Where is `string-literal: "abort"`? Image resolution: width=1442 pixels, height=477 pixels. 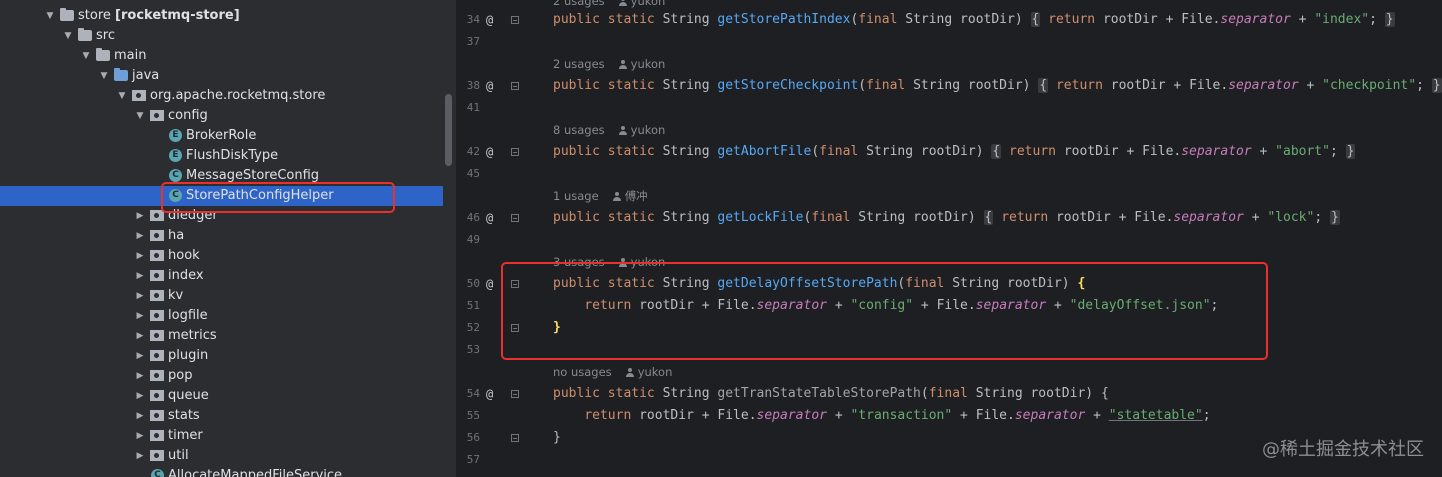 string-literal: "abort" is located at coordinates (1302, 151).